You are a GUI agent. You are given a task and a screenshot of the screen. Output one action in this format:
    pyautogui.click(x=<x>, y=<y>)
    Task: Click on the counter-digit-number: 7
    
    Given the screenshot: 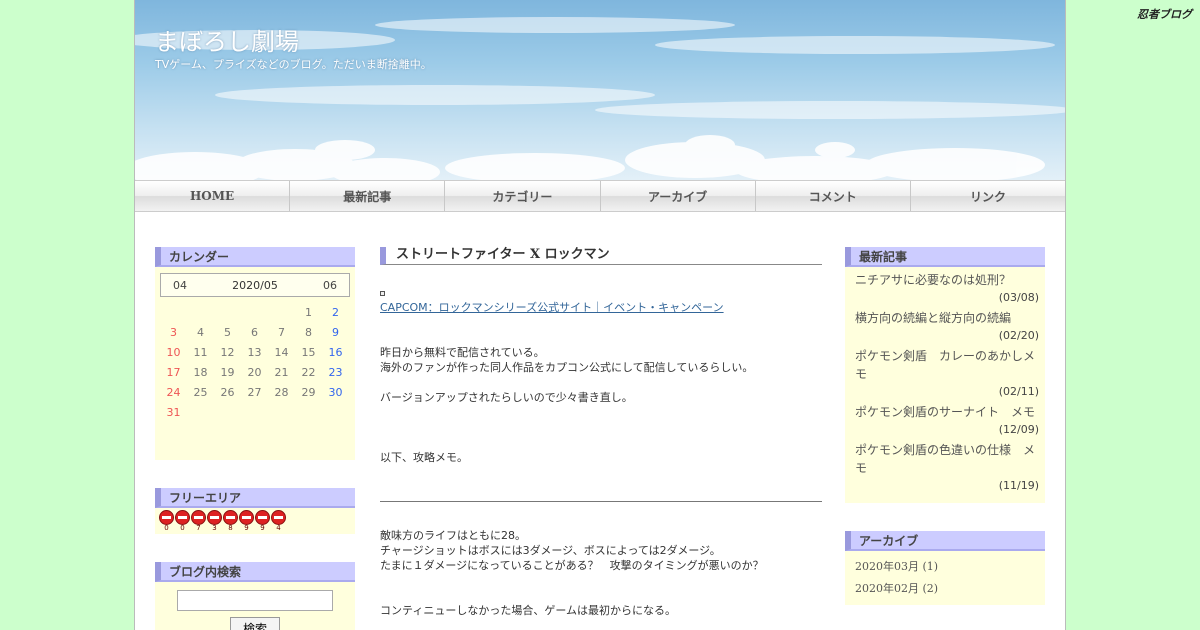 What is the action you would take?
    pyautogui.click(x=198, y=528)
    